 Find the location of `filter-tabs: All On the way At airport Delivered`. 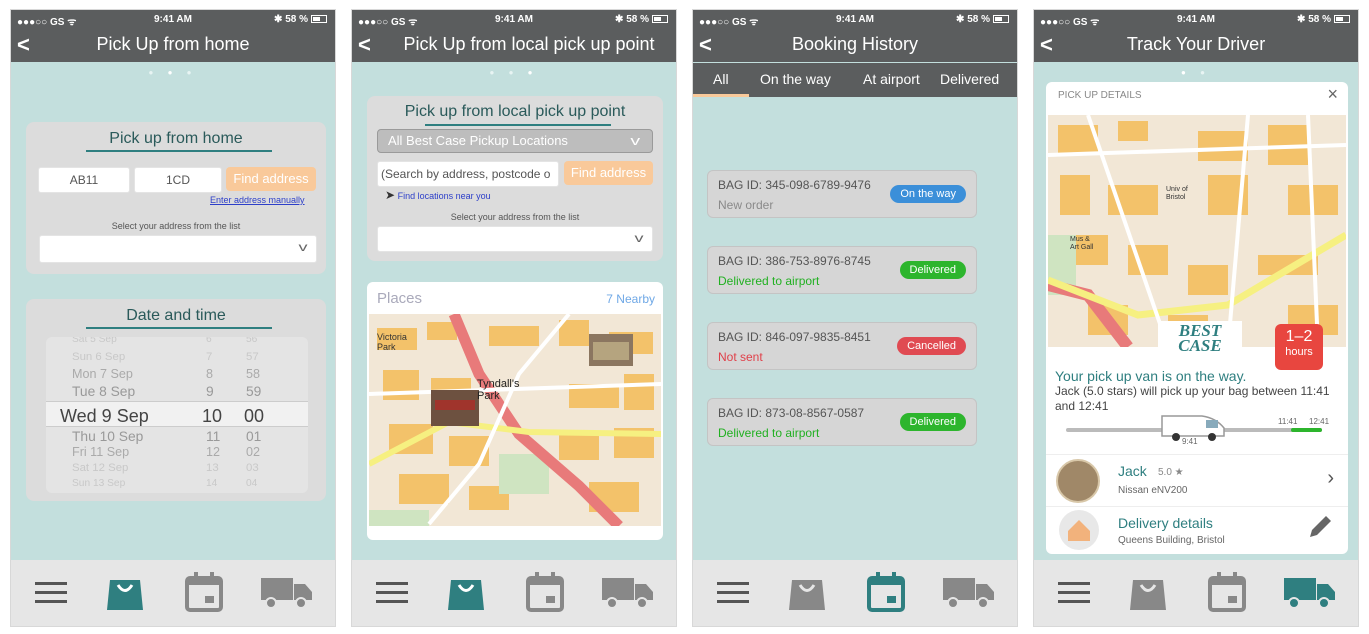

filter-tabs: All On the way At airport Delivered is located at coordinates (855, 80).